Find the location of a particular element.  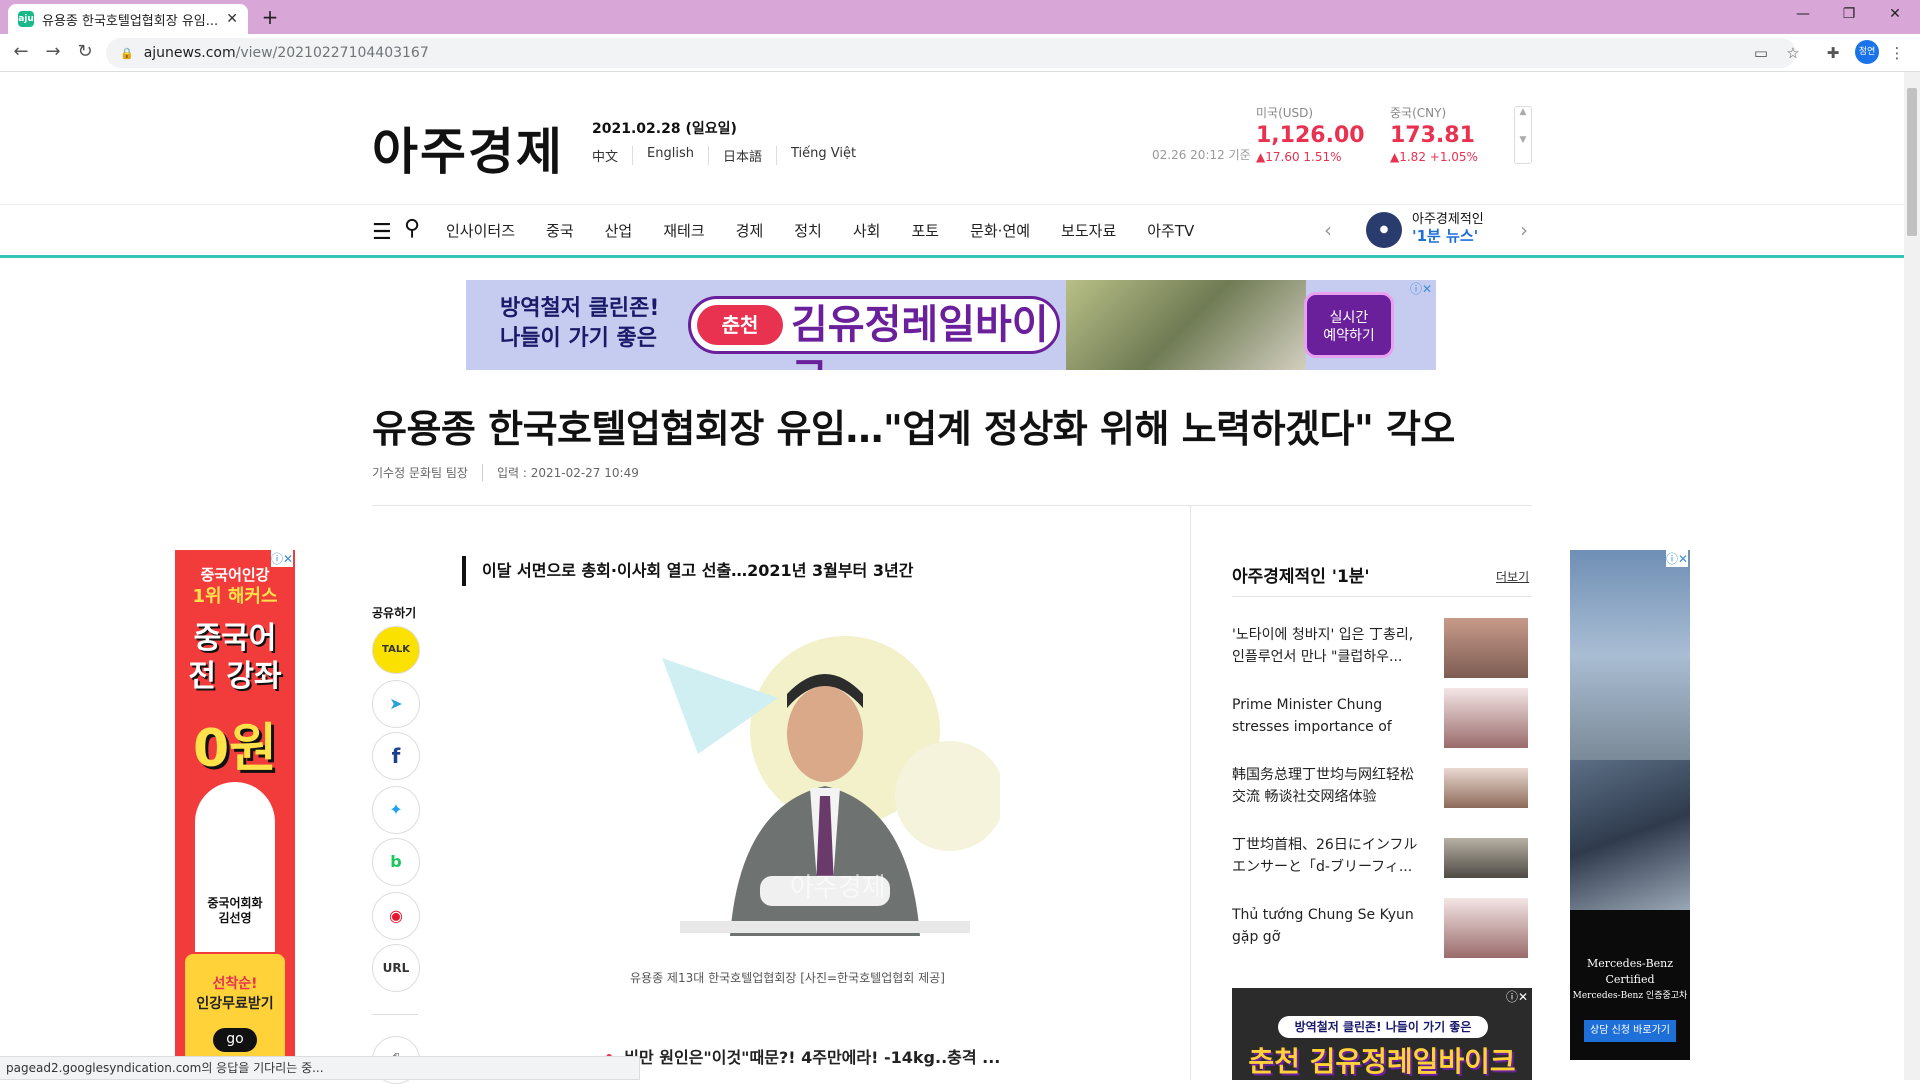

band-icon: b is located at coordinates (396, 862).